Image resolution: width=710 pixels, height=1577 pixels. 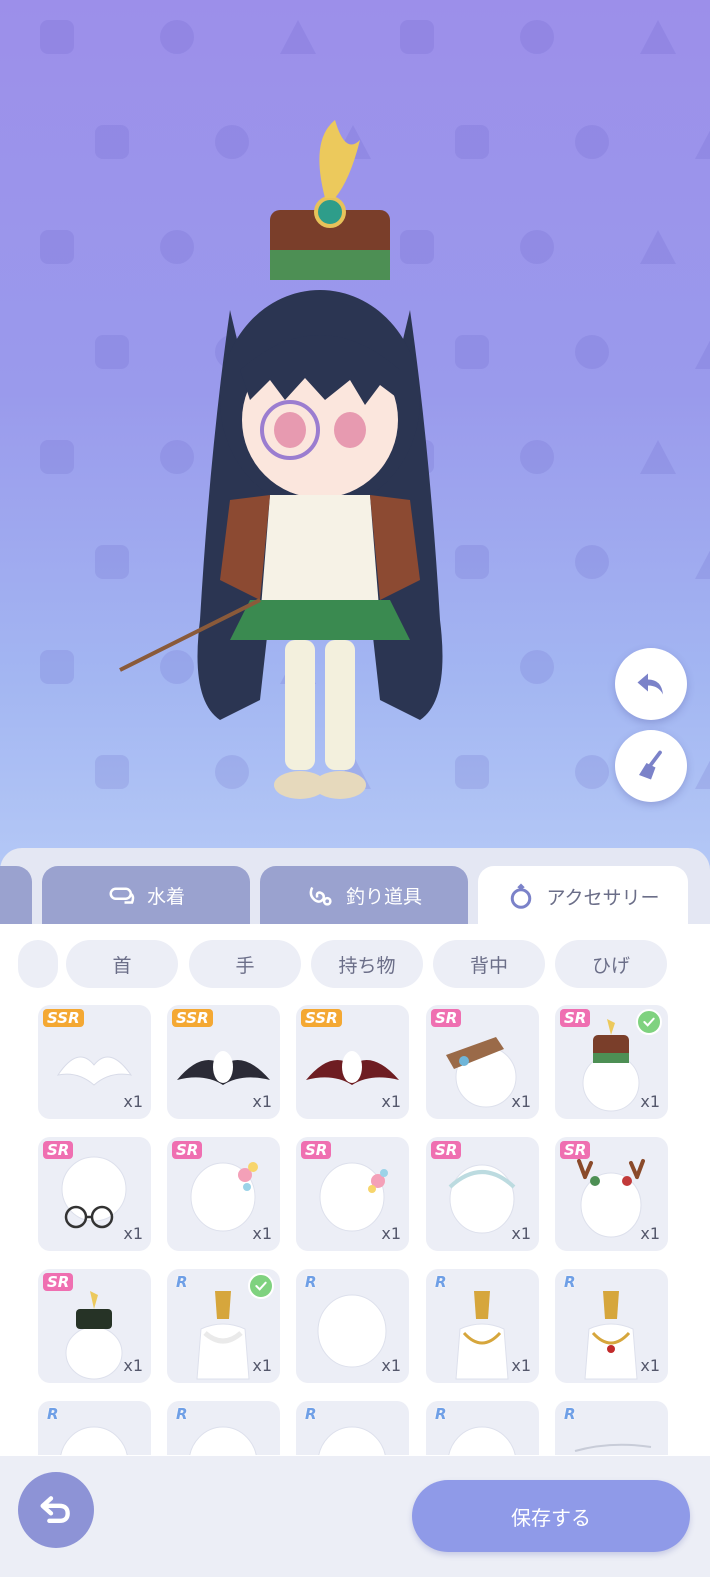 I want to click on chip-hand: 手, so click(x=245, y=964).